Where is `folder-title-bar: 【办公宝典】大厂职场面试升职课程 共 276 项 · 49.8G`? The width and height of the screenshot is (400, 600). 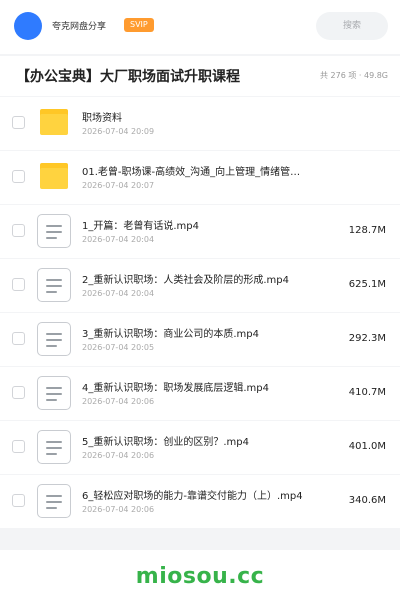 folder-title-bar: 【办公宝典】大厂职场面试升职课程 共 276 项 · 49.8G is located at coordinates (200, 76).